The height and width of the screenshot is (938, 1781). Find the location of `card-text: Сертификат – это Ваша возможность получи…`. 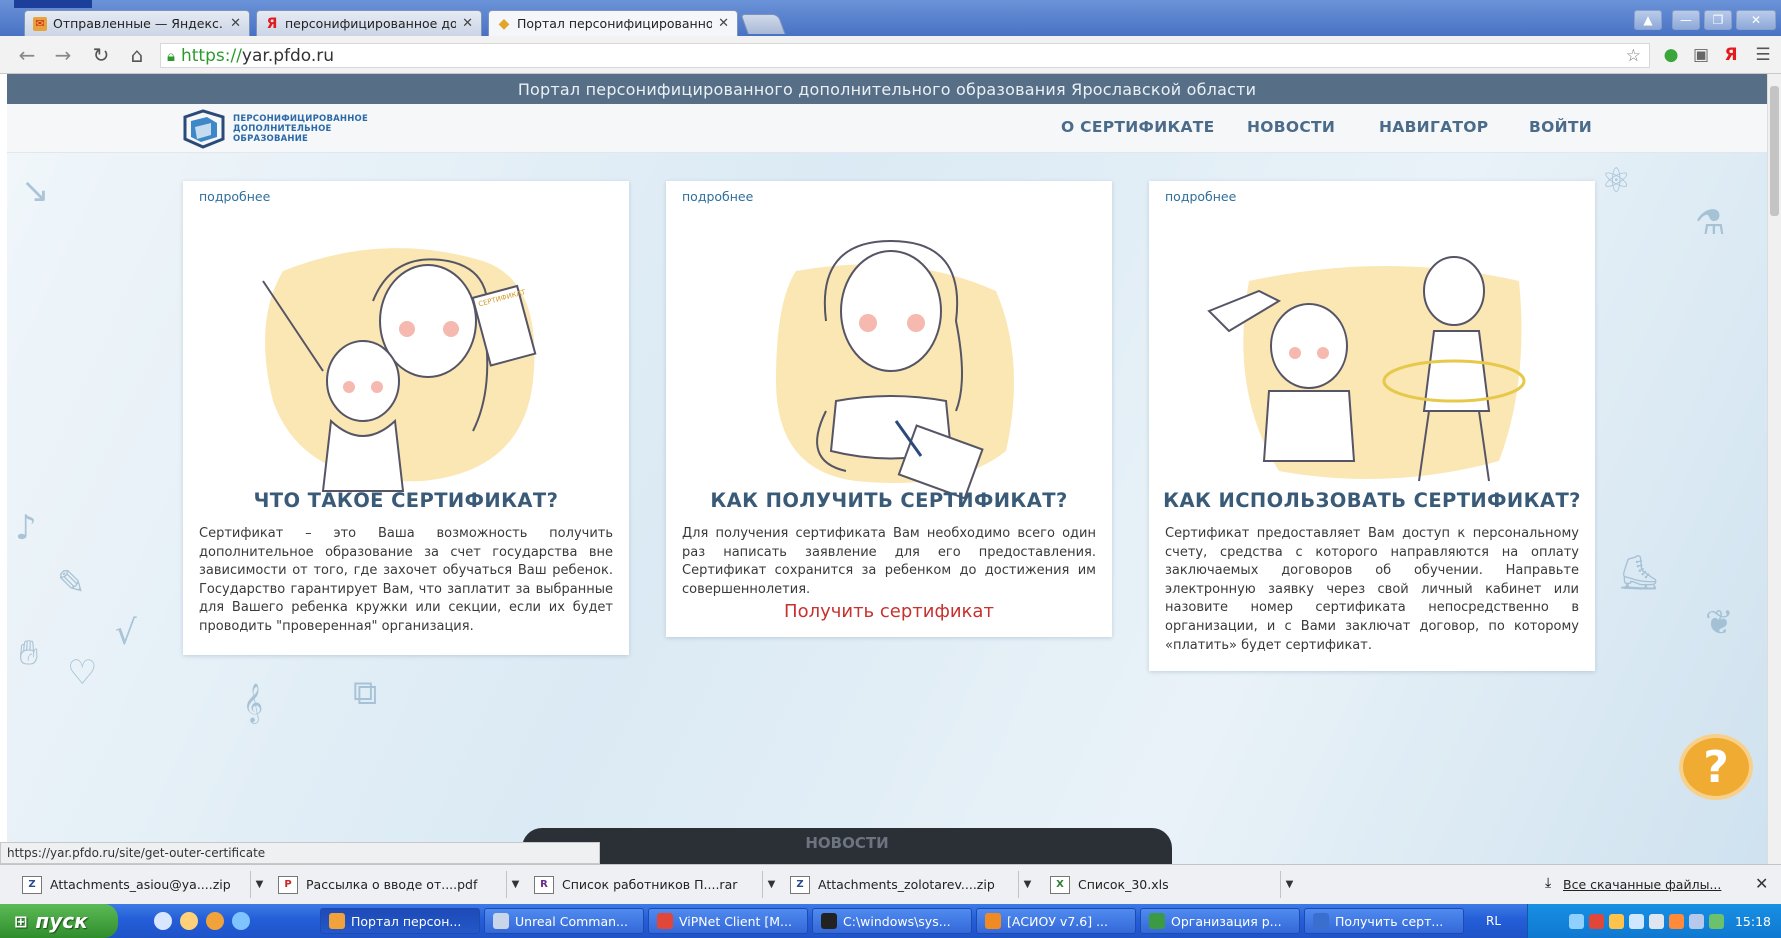

card-text: Сертификат – это Ваша возможность получи… is located at coordinates (406, 580).